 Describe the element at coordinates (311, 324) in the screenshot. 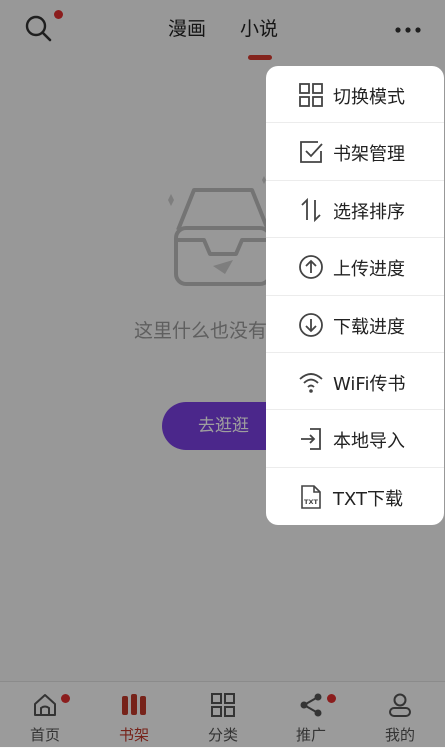

I see `download-circle-icon` at that location.